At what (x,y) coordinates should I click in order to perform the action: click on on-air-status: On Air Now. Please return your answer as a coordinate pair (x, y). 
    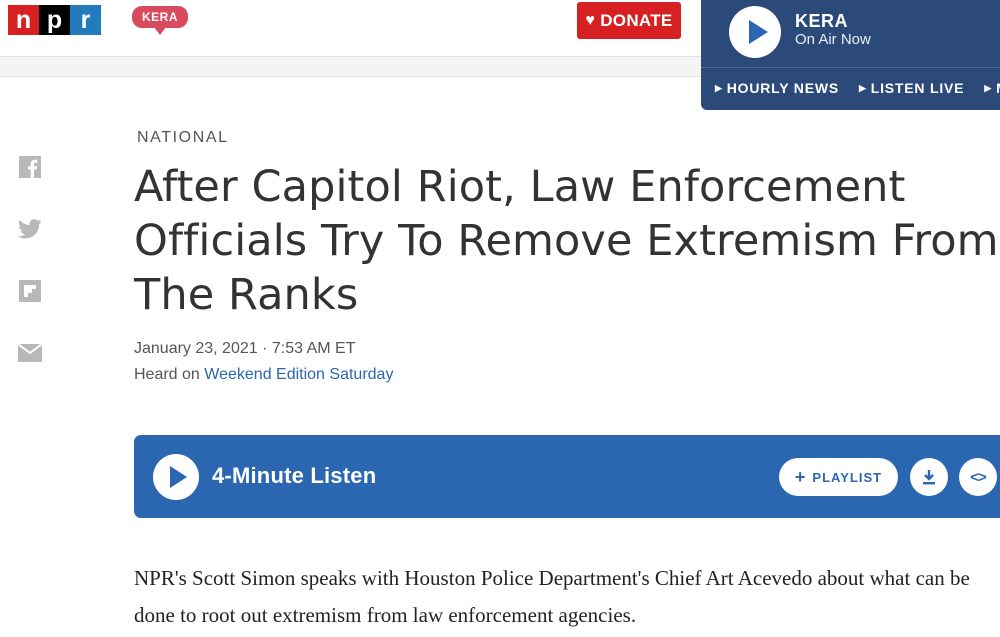
    Looking at the image, I should click on (833, 39).